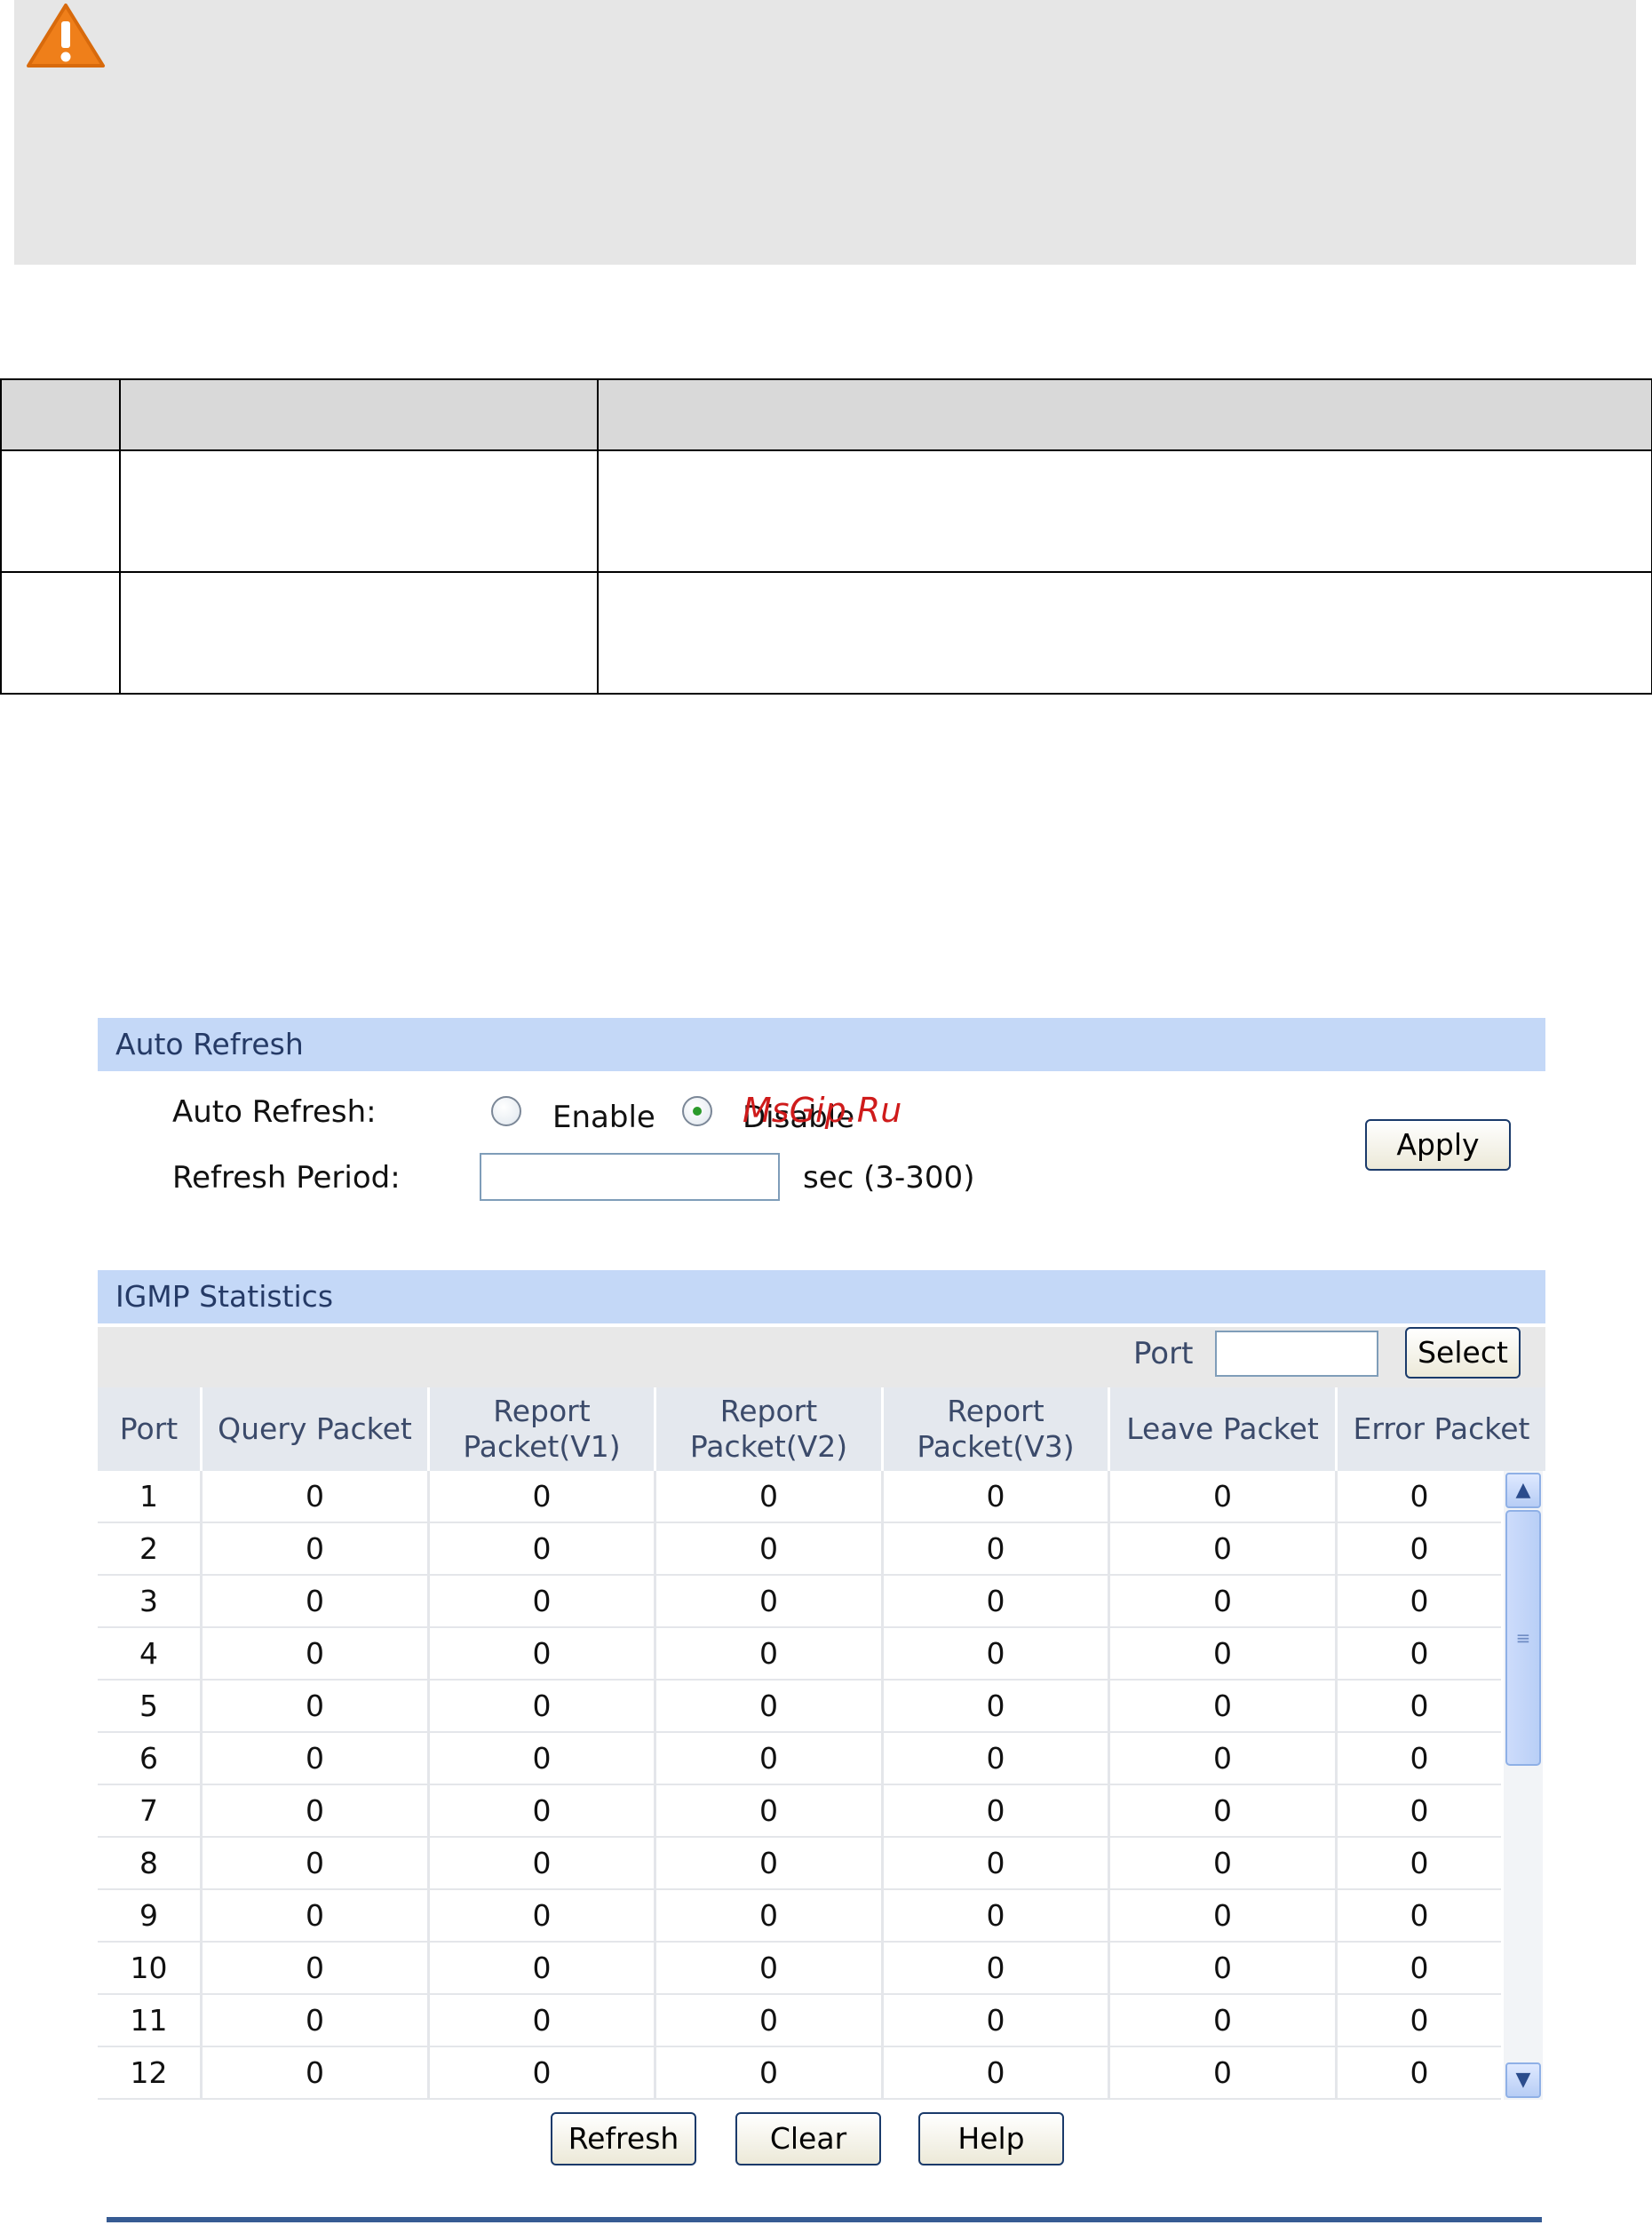 The image size is (1652, 2233). What do you see at coordinates (1523, 1785) in the screenshot?
I see `vertical-scrollbar: ▲ ≡ ▼` at bounding box center [1523, 1785].